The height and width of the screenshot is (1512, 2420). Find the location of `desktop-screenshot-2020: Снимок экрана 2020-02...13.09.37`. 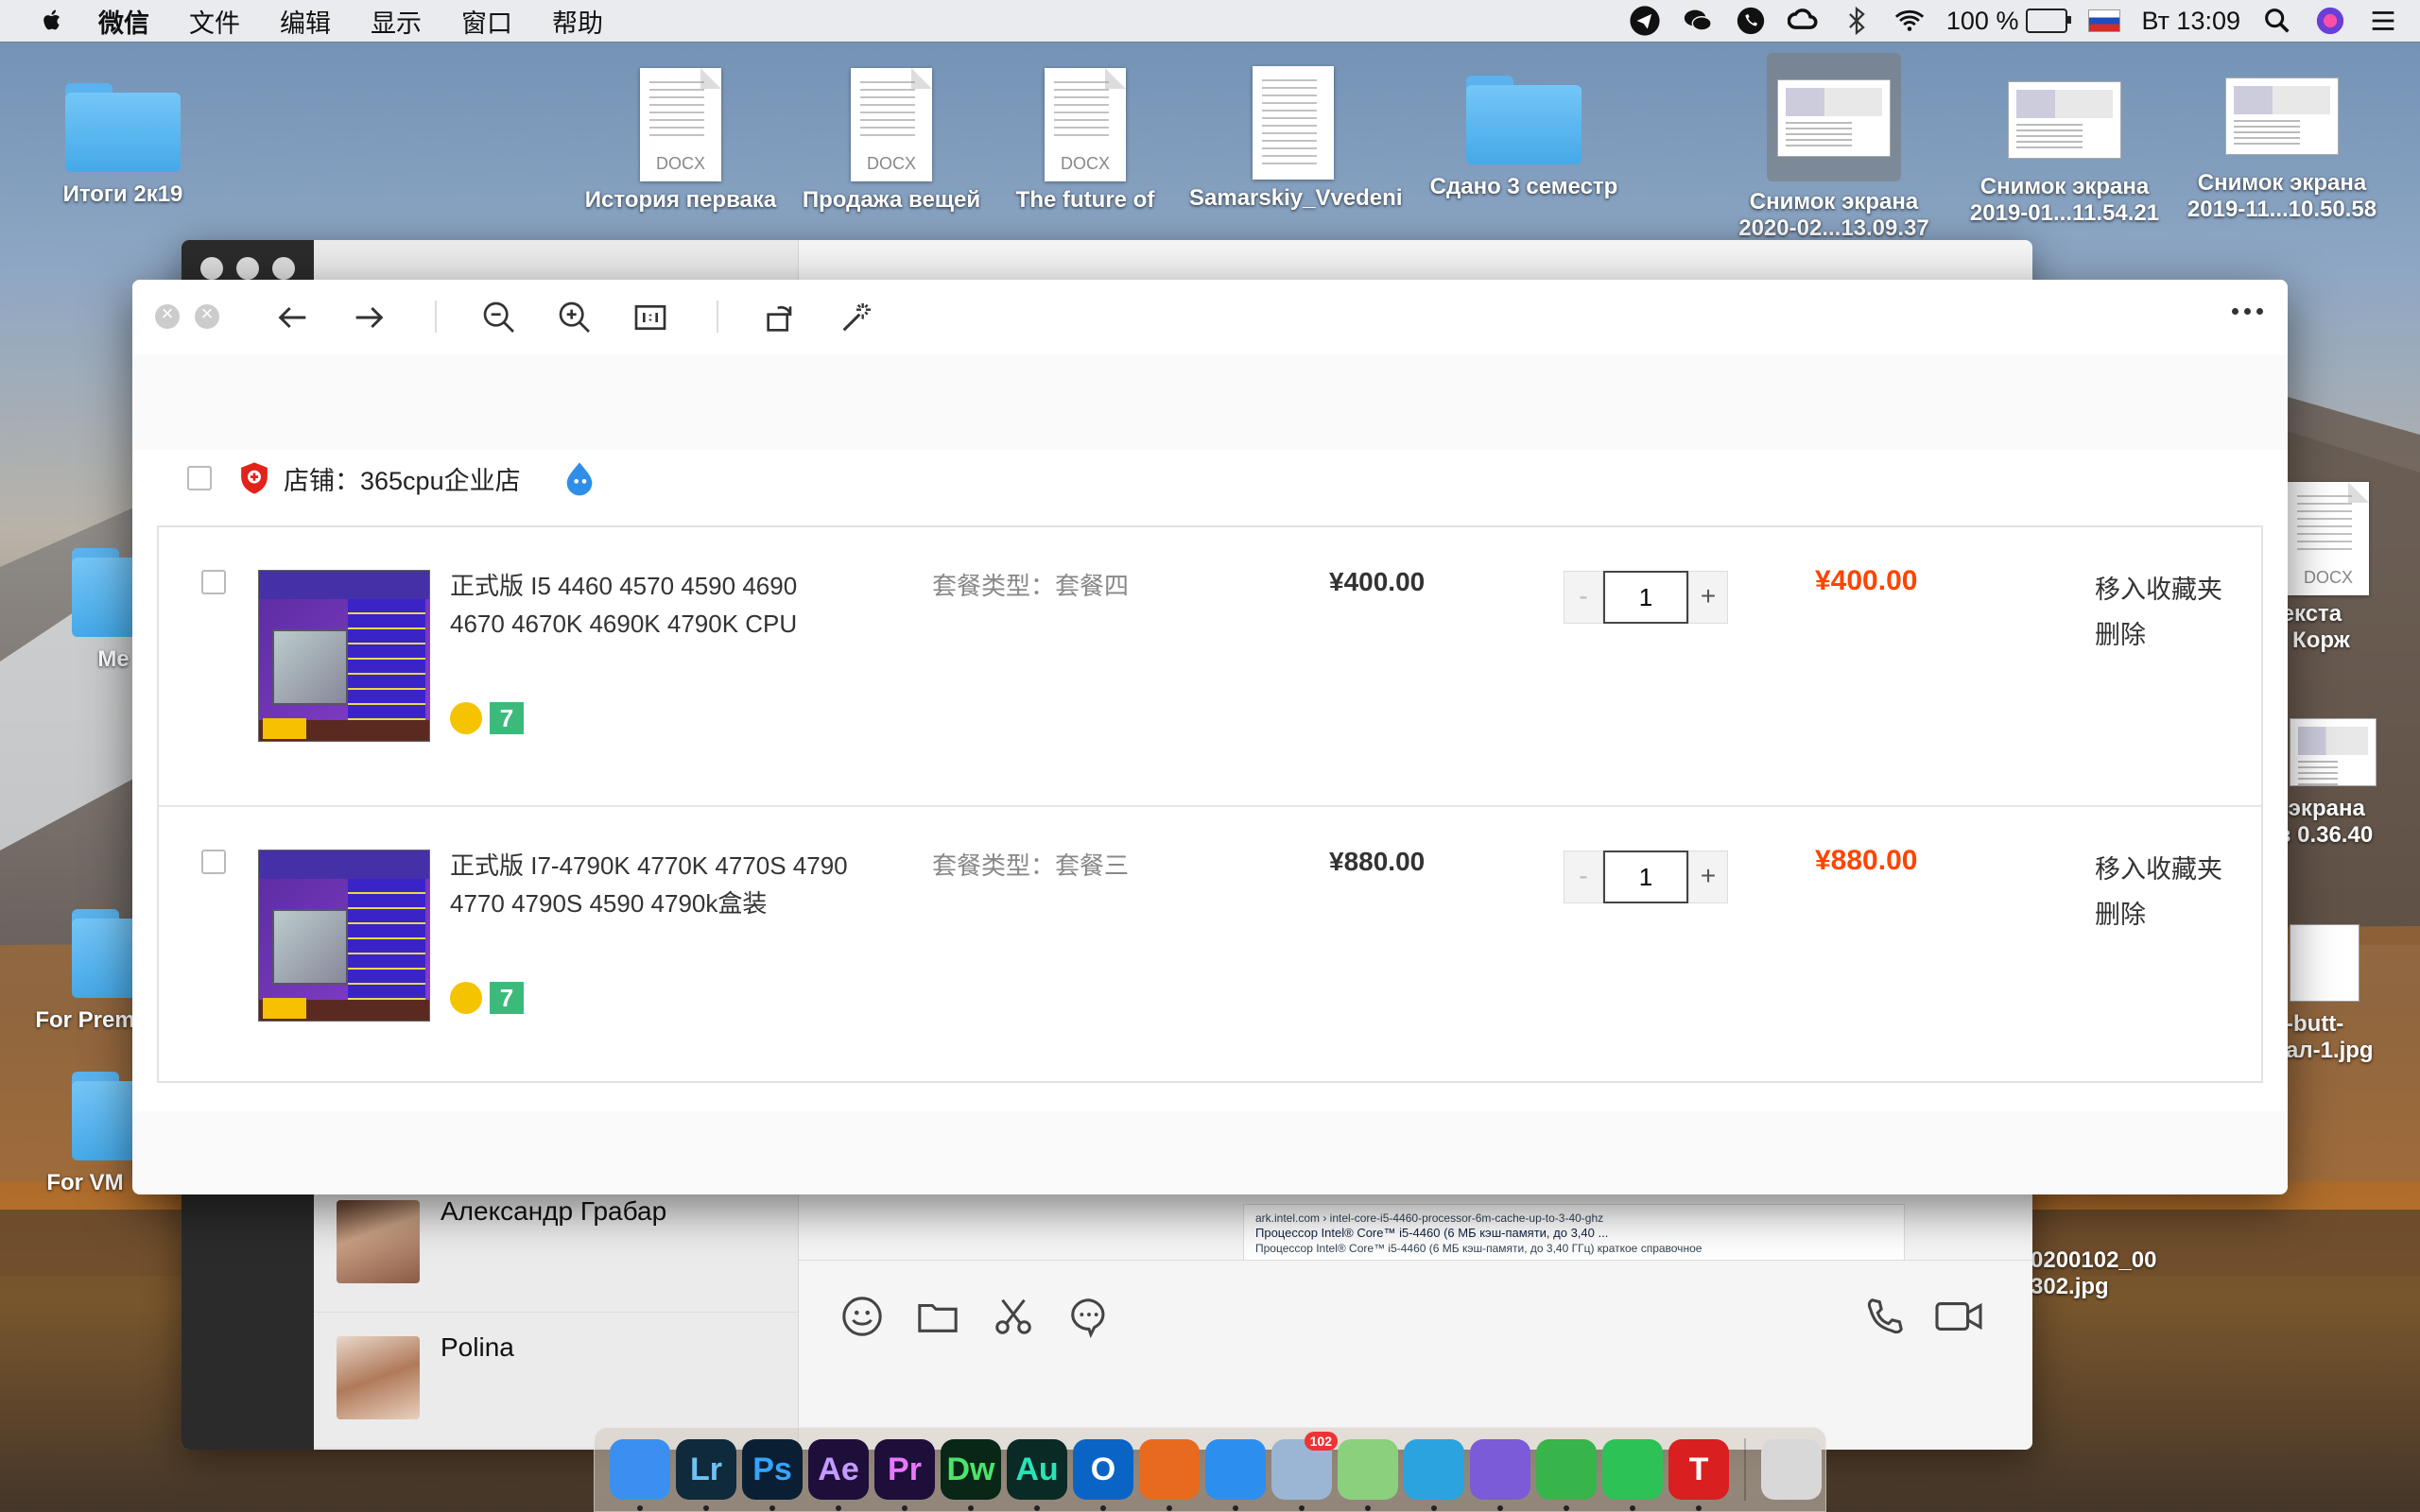

desktop-screenshot-2020: Снимок экрана 2020-02...13.09.37 is located at coordinates (1834, 147).